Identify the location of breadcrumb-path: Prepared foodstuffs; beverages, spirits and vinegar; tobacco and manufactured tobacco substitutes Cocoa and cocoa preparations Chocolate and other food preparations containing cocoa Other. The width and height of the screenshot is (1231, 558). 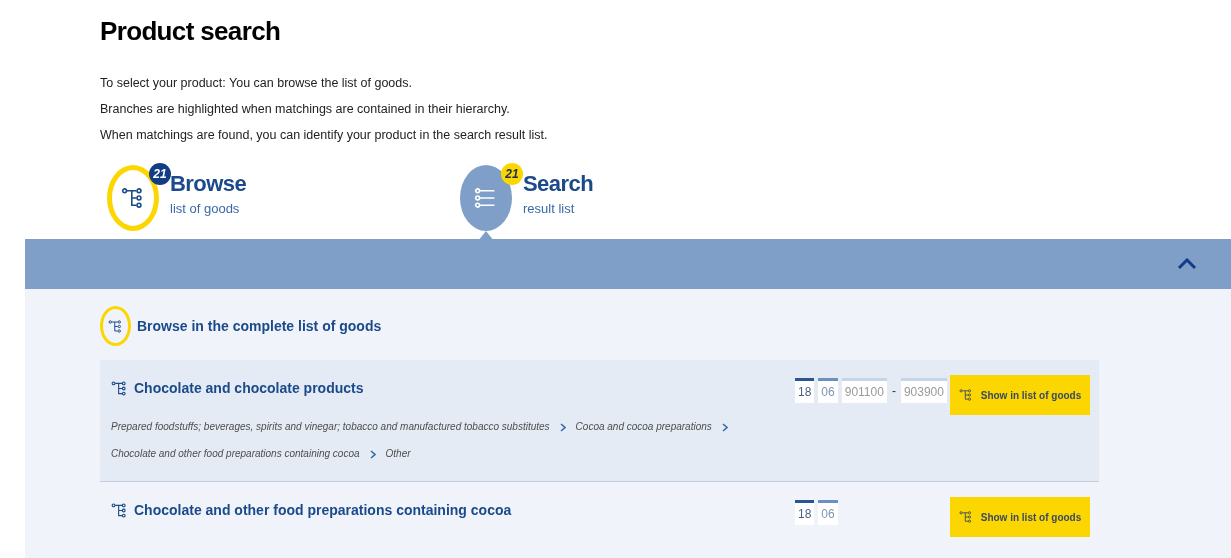
(446, 440).